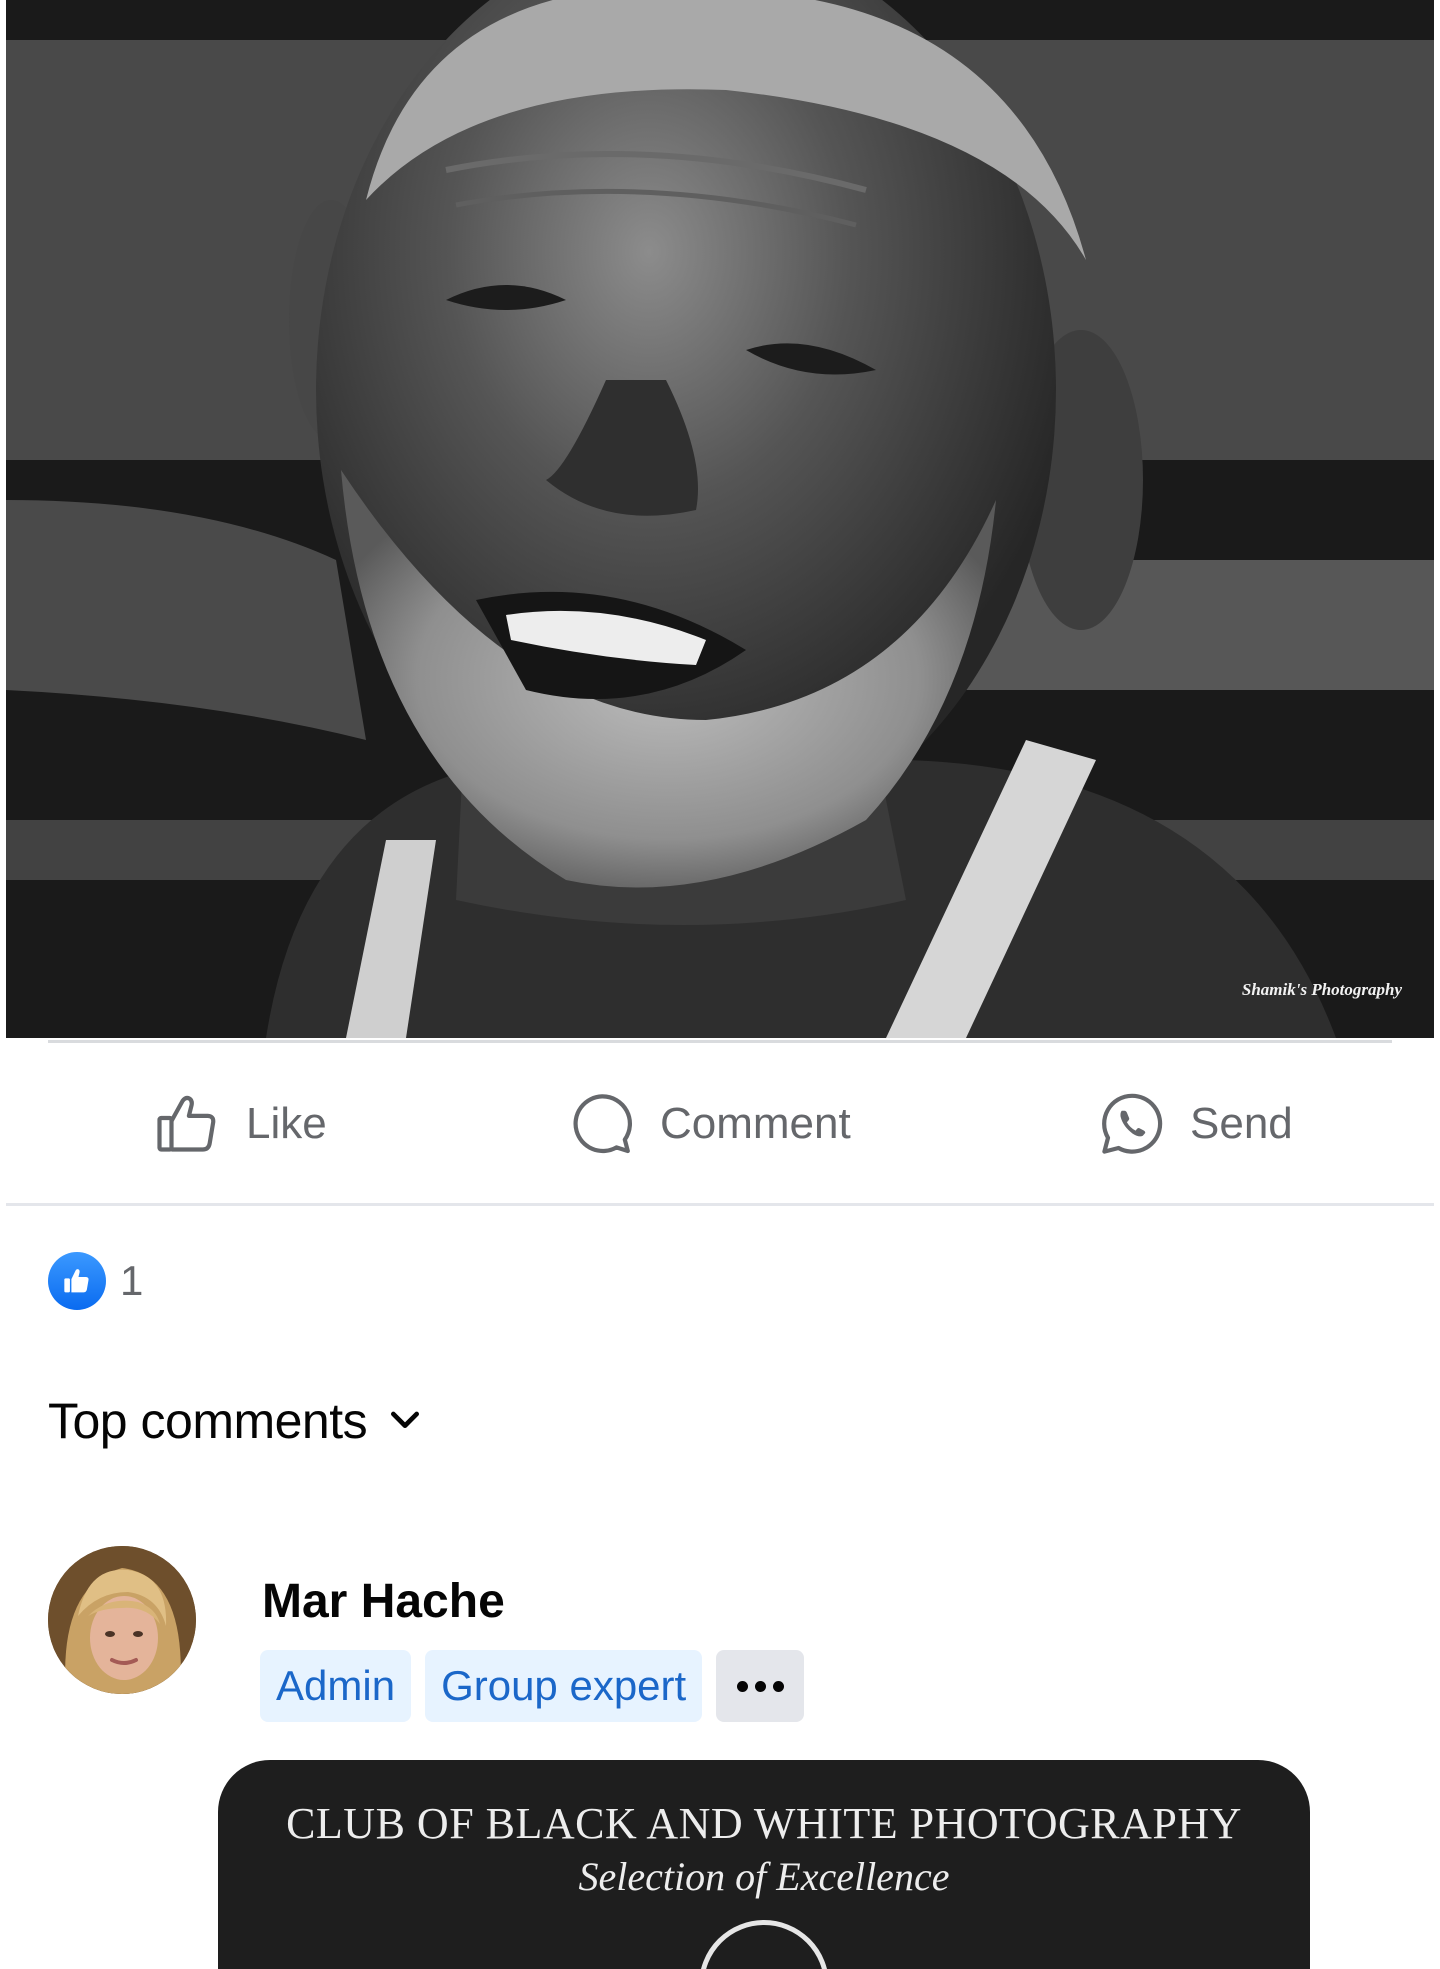 Image resolution: width=1440 pixels, height=1969 pixels. What do you see at coordinates (336, 1686) in the screenshot?
I see `admin-badge: Admin` at bounding box center [336, 1686].